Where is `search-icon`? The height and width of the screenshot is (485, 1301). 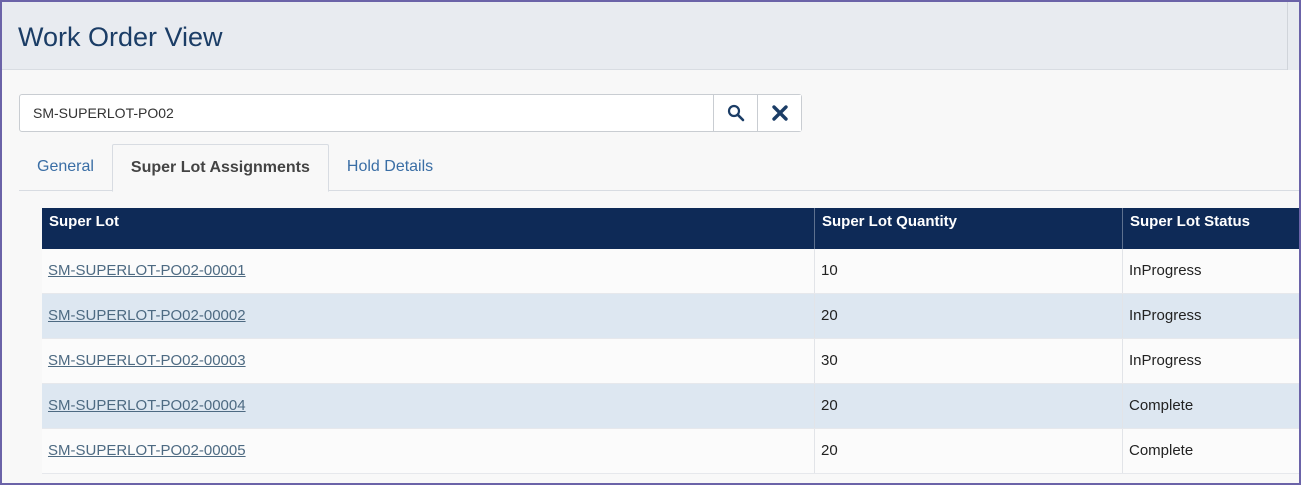 search-icon is located at coordinates (735, 113).